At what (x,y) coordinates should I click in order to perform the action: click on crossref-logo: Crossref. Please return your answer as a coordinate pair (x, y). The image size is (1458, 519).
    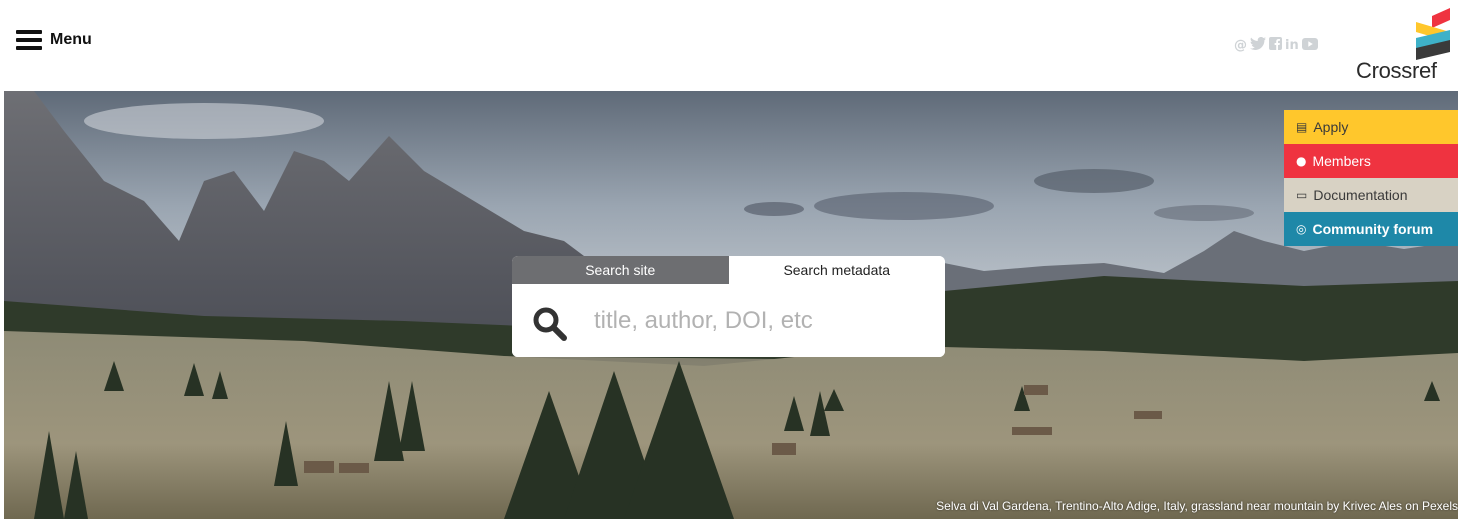
    Looking at the image, I should click on (1407, 46).